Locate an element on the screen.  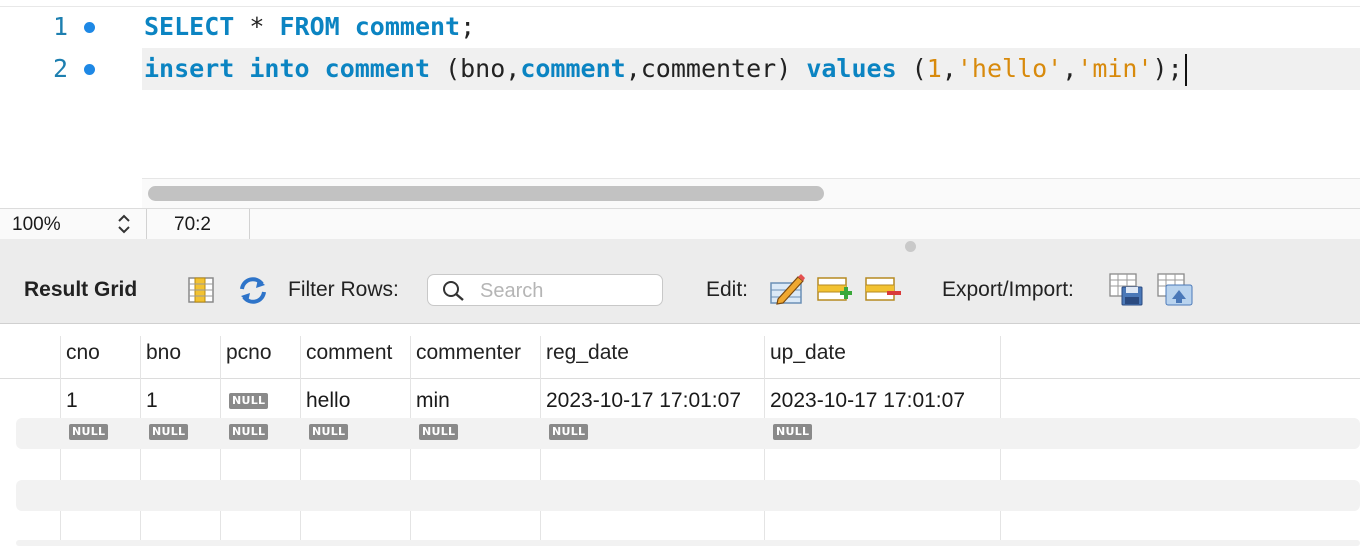
horizontal-scrollbar-thumb is located at coordinates (486, 193).